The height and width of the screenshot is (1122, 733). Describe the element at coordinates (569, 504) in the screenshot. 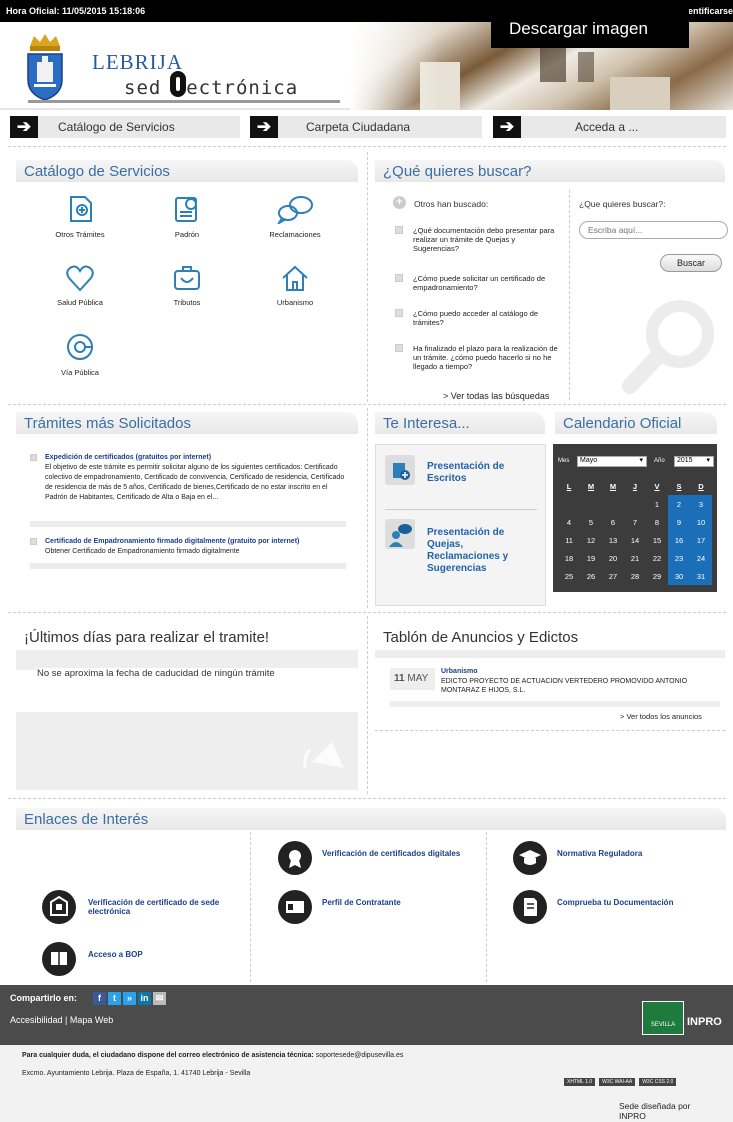

I see `calendar-blank` at that location.